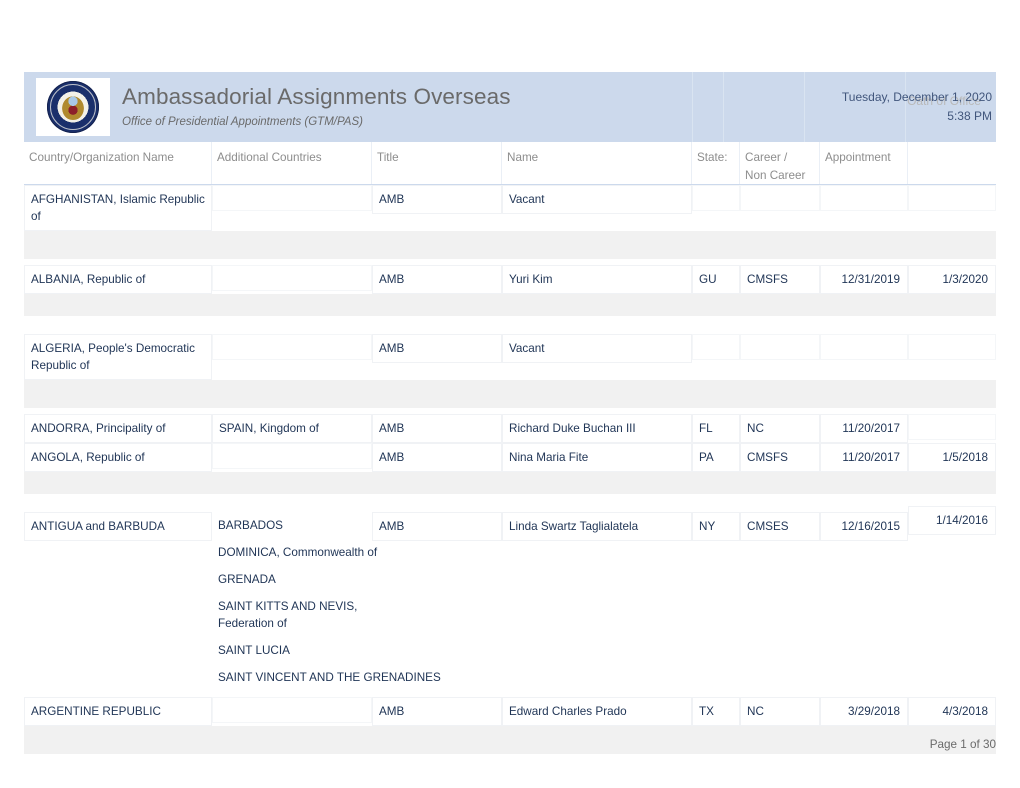 The image size is (1020, 788). I want to click on cell-country: ANGOLA, Republic of, so click(118, 457).